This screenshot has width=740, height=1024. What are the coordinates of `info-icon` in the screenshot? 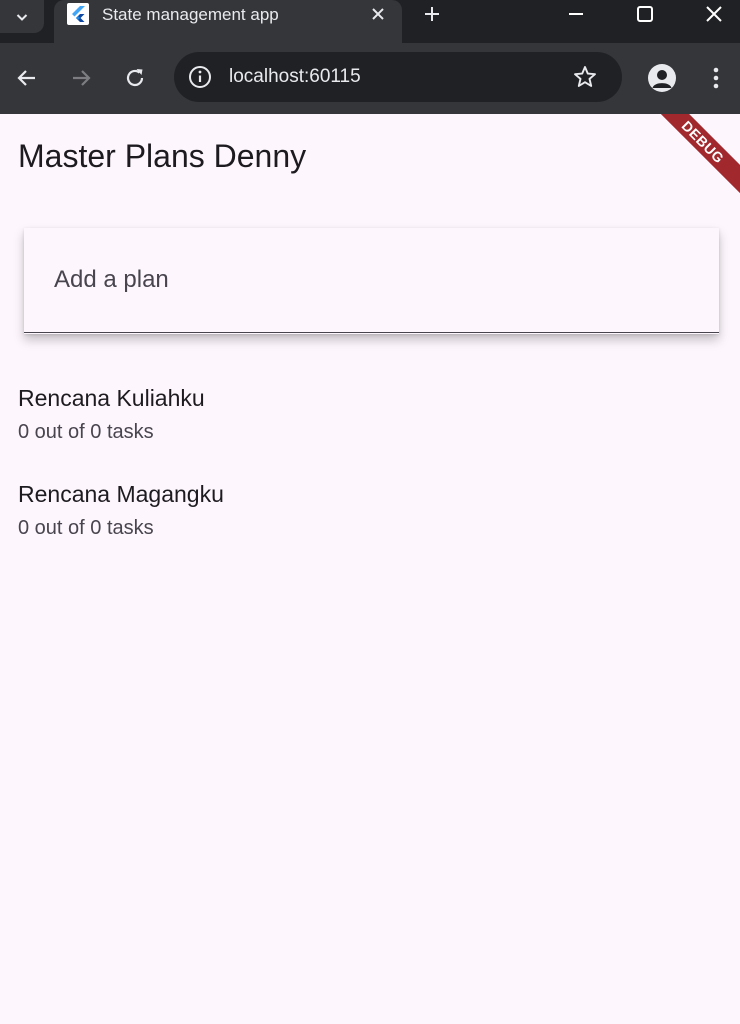 It's located at (200, 77).